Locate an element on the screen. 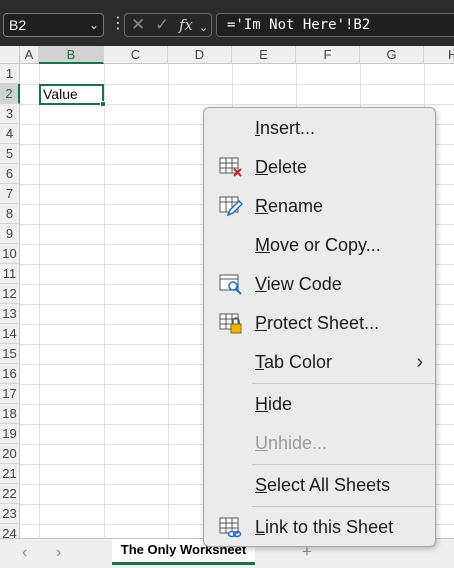 The image size is (454, 568). column-header-h: H is located at coordinates (439, 55).